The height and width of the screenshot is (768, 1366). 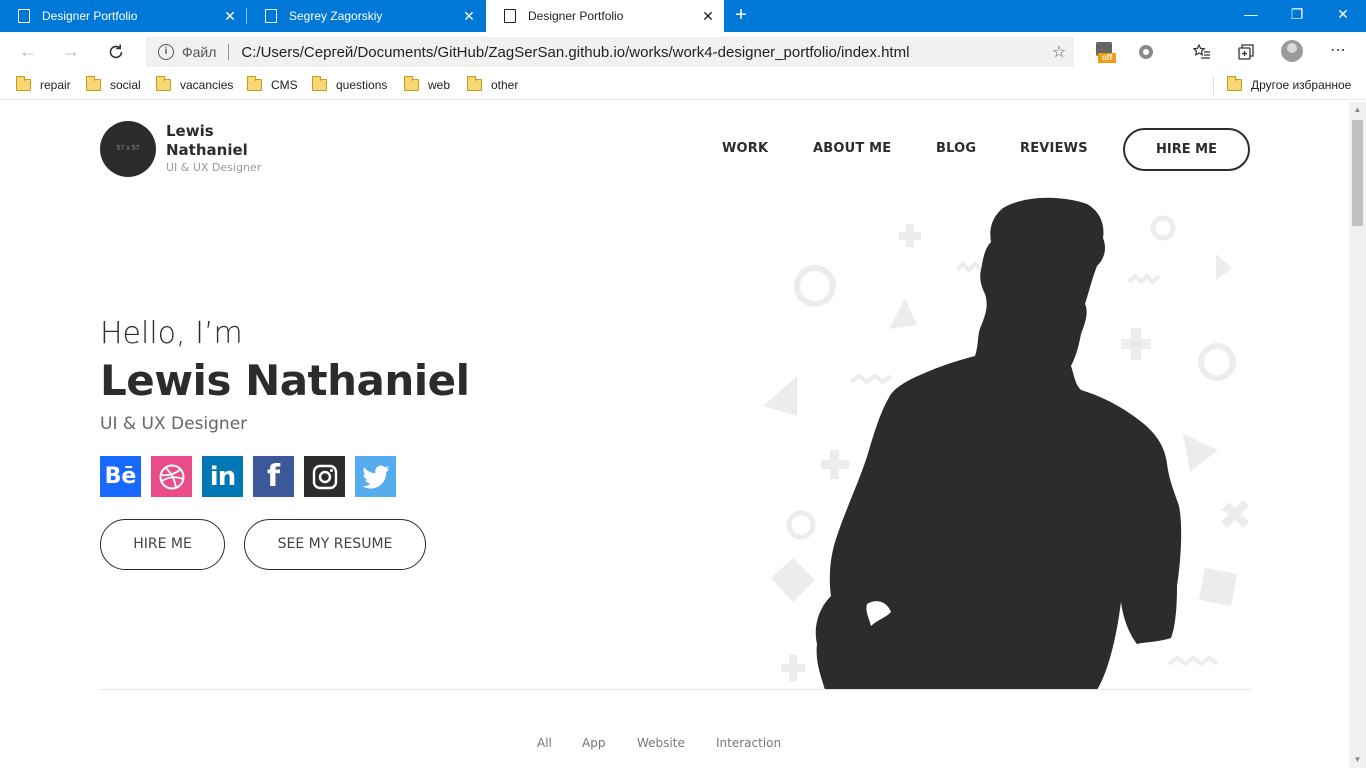 I want to click on section-divider, so click(x=675, y=689).